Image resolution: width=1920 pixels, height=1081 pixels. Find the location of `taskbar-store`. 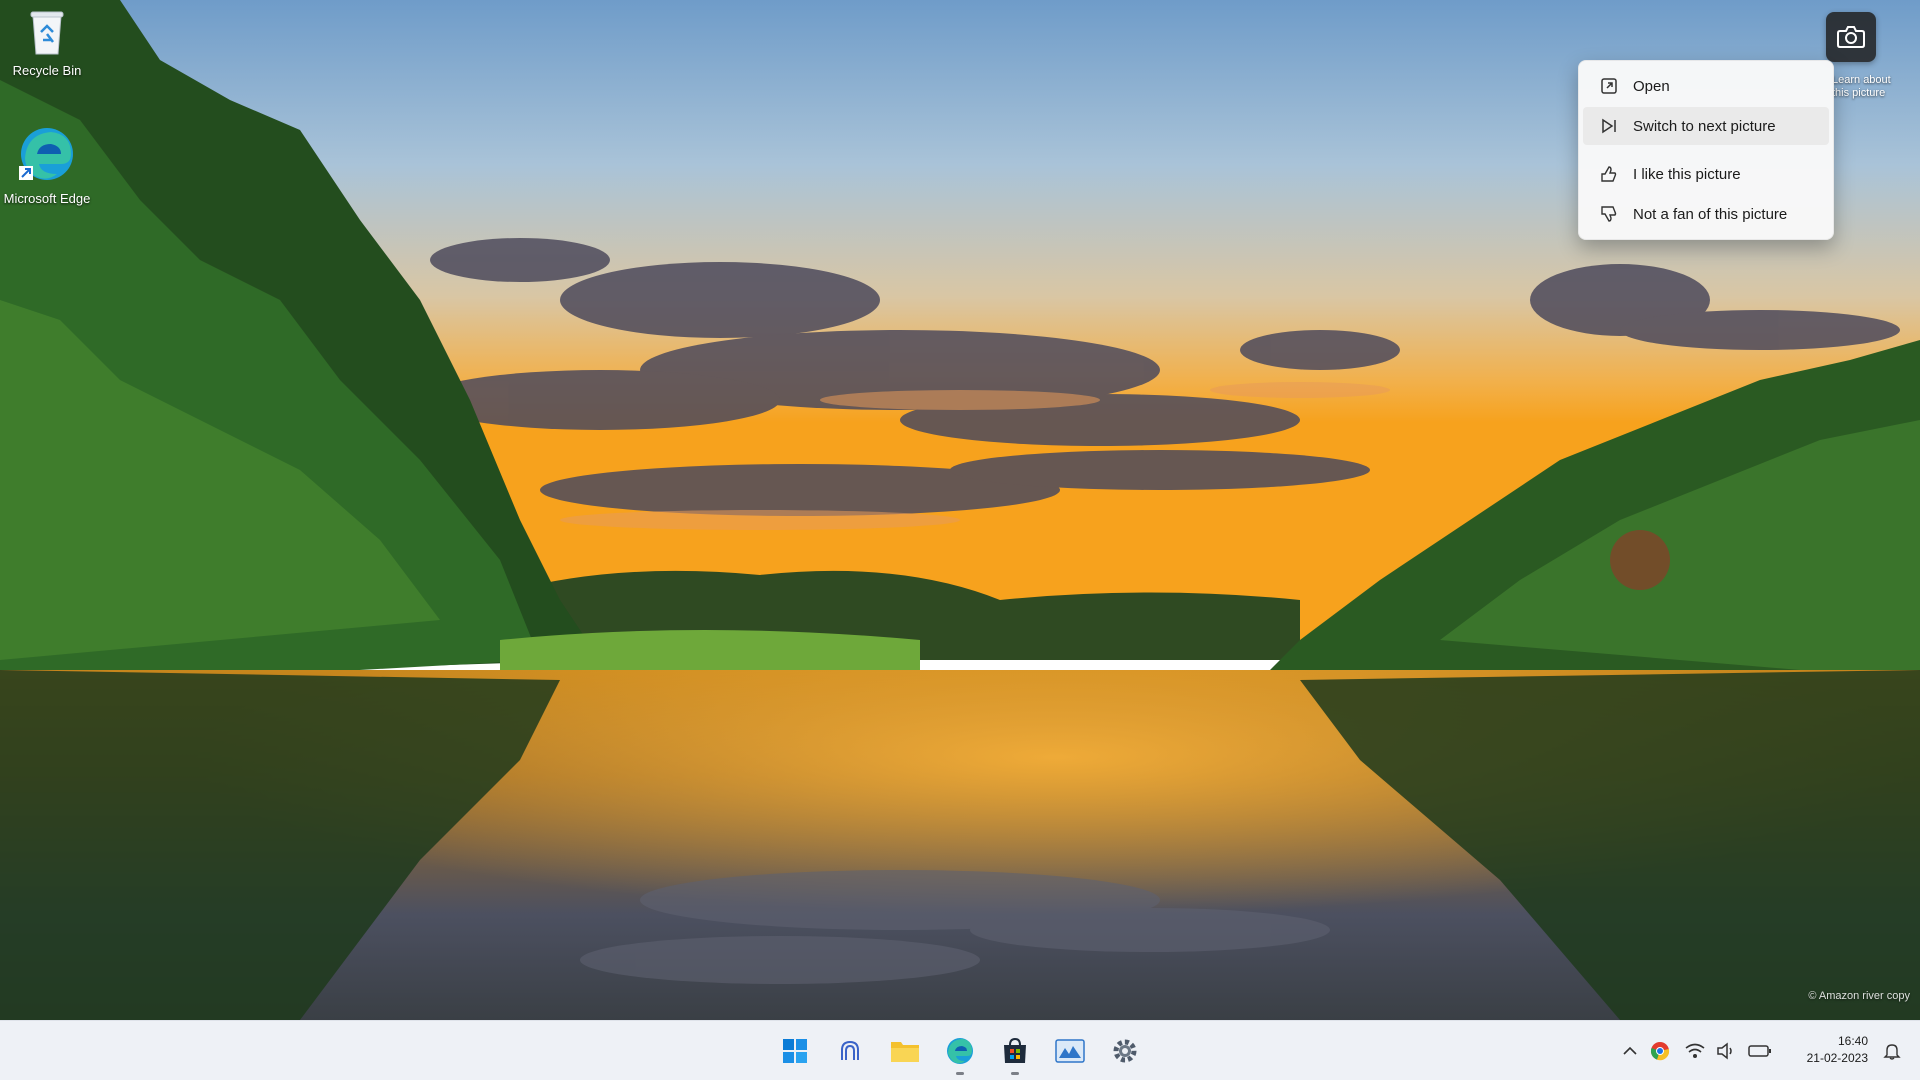

taskbar-store is located at coordinates (1015, 1053).